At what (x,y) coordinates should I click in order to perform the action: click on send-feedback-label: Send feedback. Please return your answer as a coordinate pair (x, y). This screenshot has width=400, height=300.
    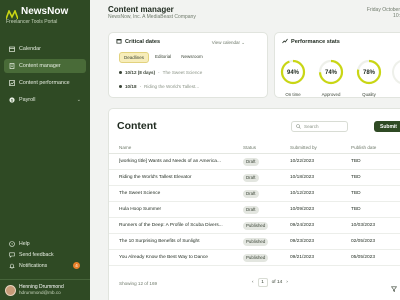
    Looking at the image, I should click on (36, 254).